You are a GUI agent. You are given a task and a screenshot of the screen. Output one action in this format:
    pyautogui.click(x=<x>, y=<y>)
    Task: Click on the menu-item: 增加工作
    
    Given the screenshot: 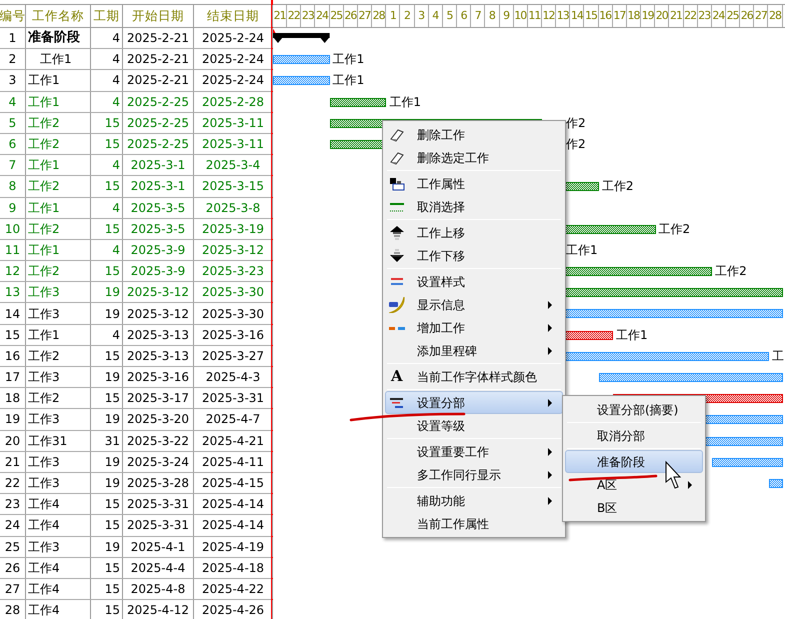 What is the action you would take?
    pyautogui.click(x=474, y=327)
    